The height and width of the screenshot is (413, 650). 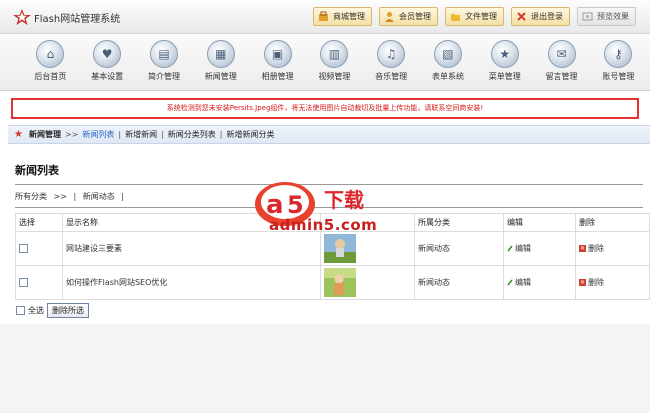 What do you see at coordinates (344, 200) in the screenshot?
I see `watermark-title: 下载` at bounding box center [344, 200].